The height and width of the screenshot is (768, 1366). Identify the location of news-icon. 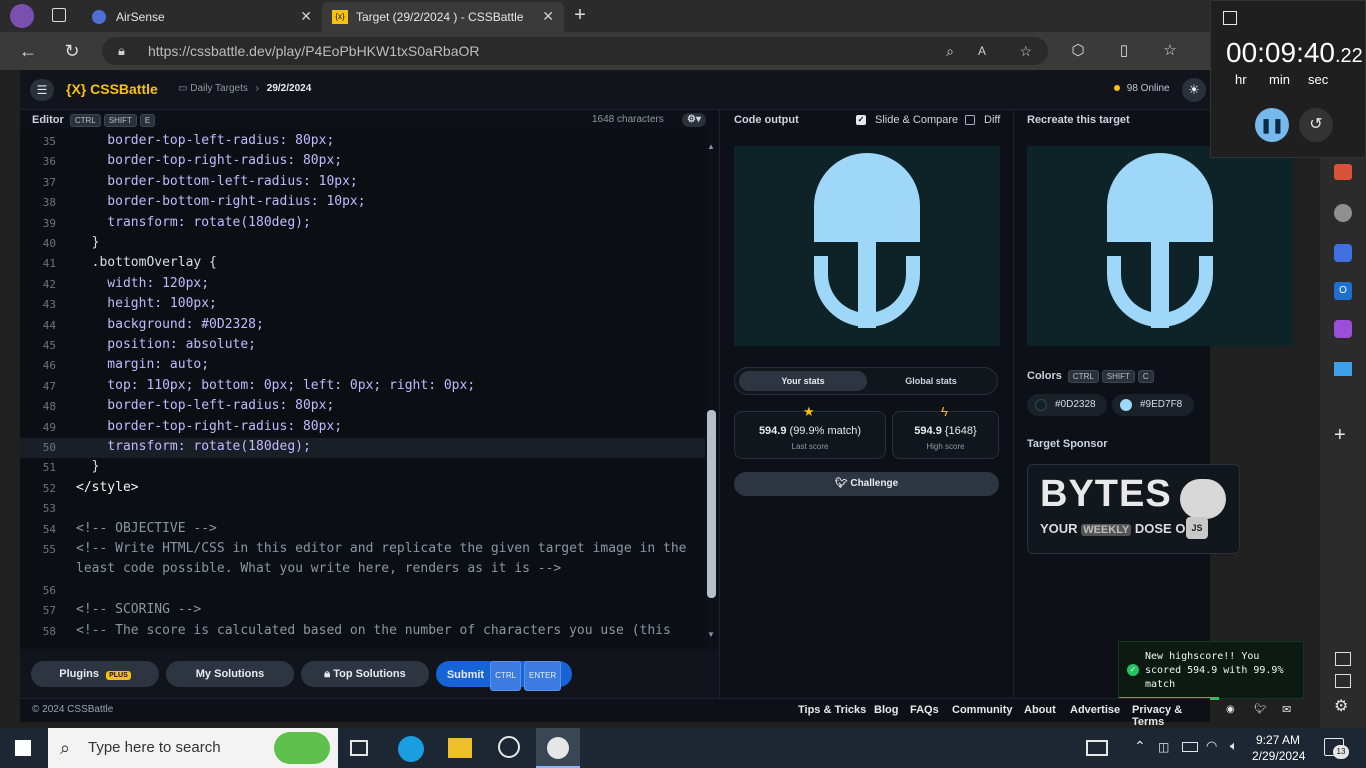
(1097, 748).